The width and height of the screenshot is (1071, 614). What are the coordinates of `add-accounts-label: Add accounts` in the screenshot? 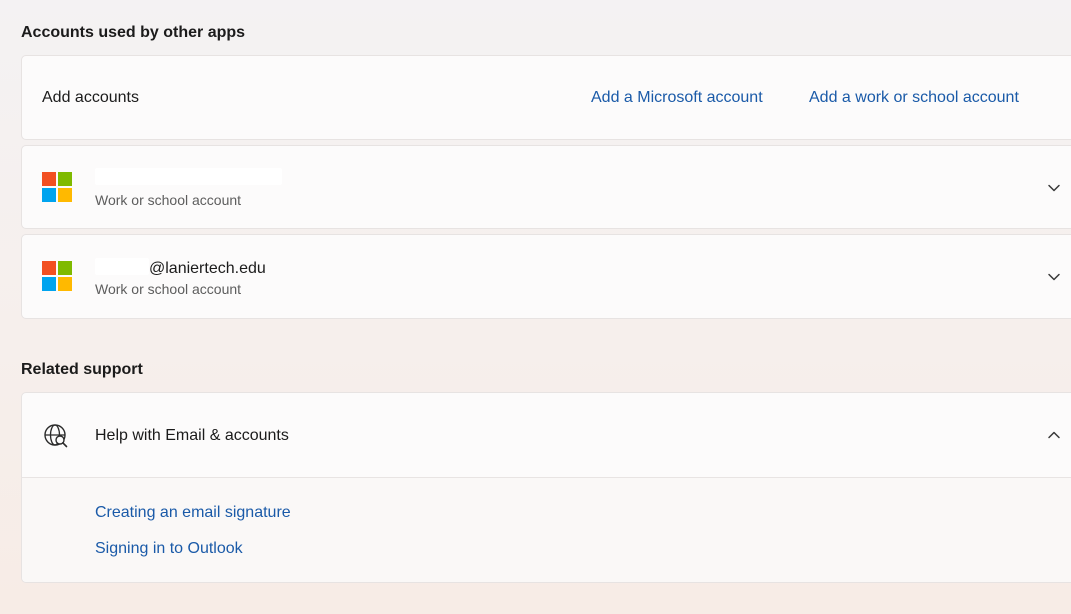 It's located at (90, 97).